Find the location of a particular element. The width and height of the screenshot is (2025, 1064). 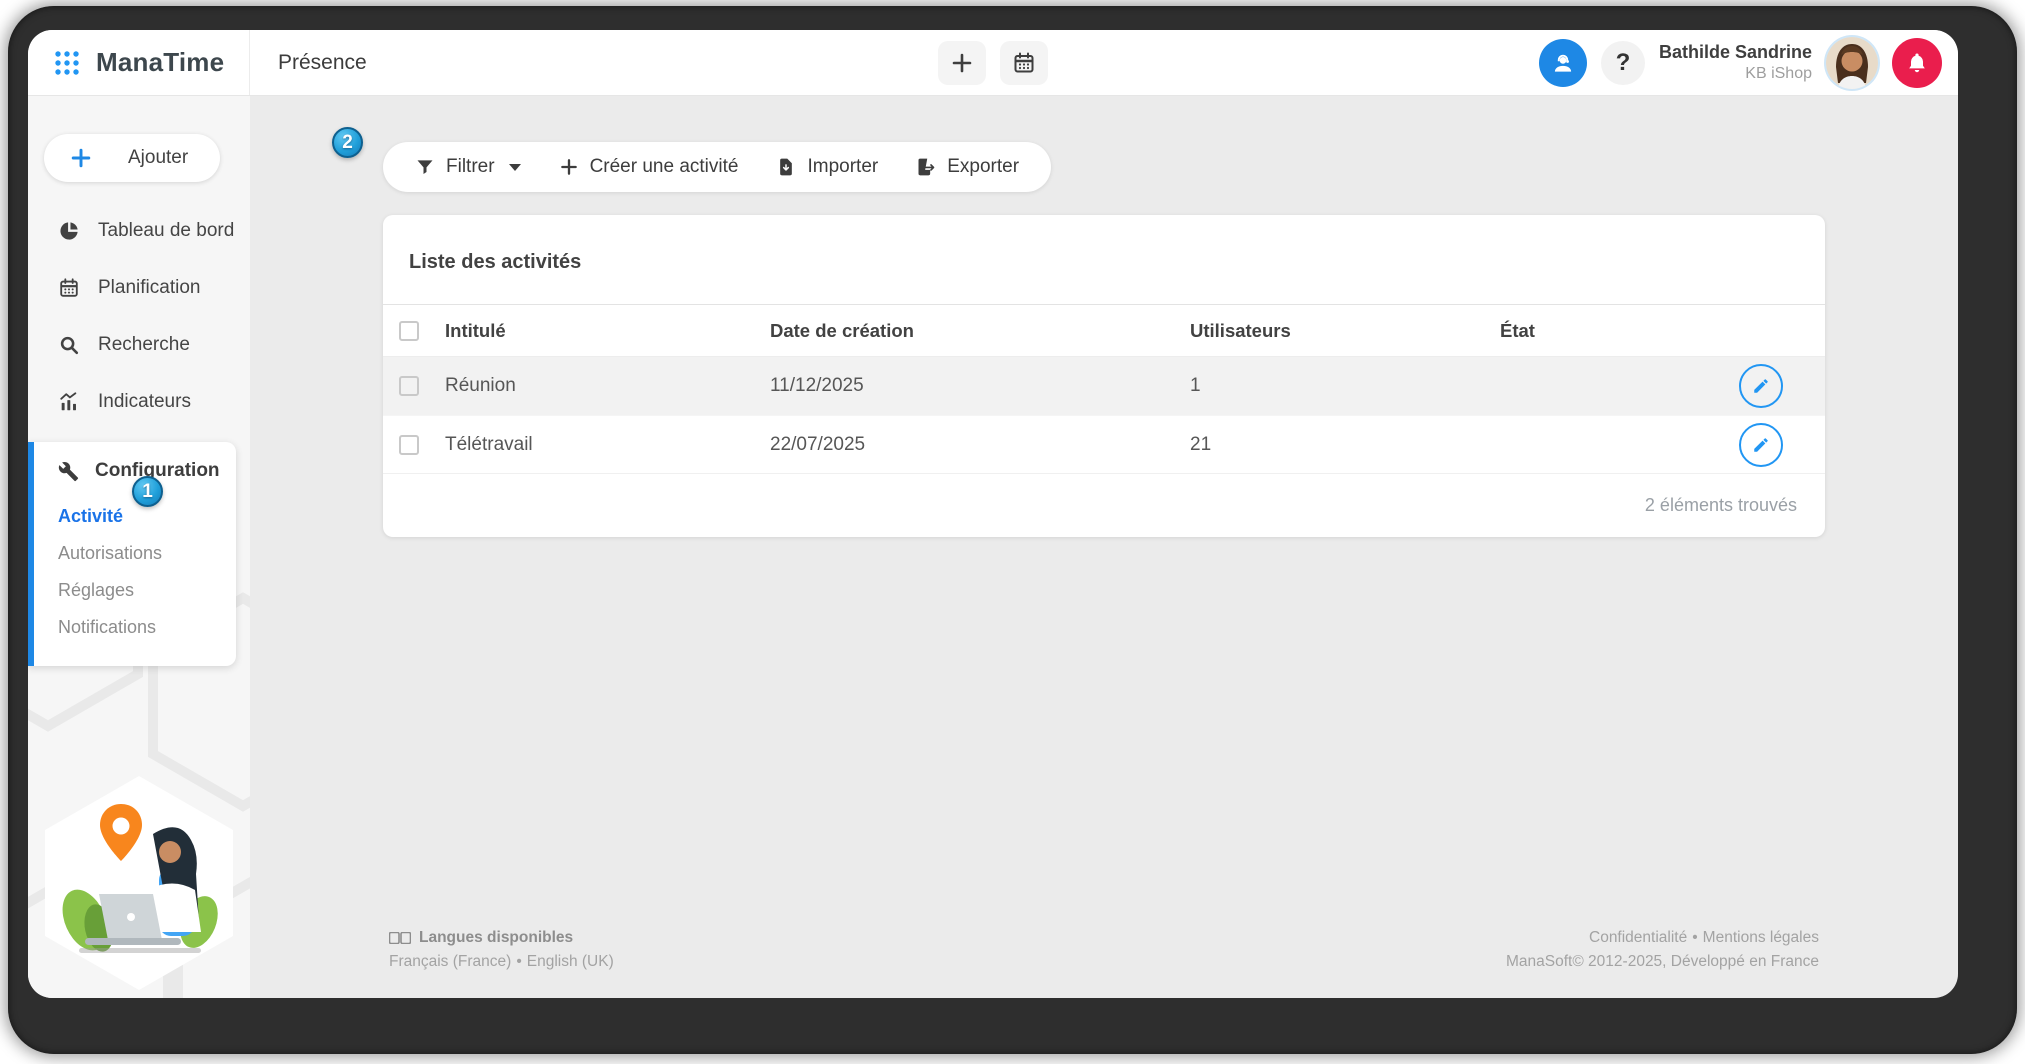

config-link-label: Réglages is located at coordinates (96, 590).